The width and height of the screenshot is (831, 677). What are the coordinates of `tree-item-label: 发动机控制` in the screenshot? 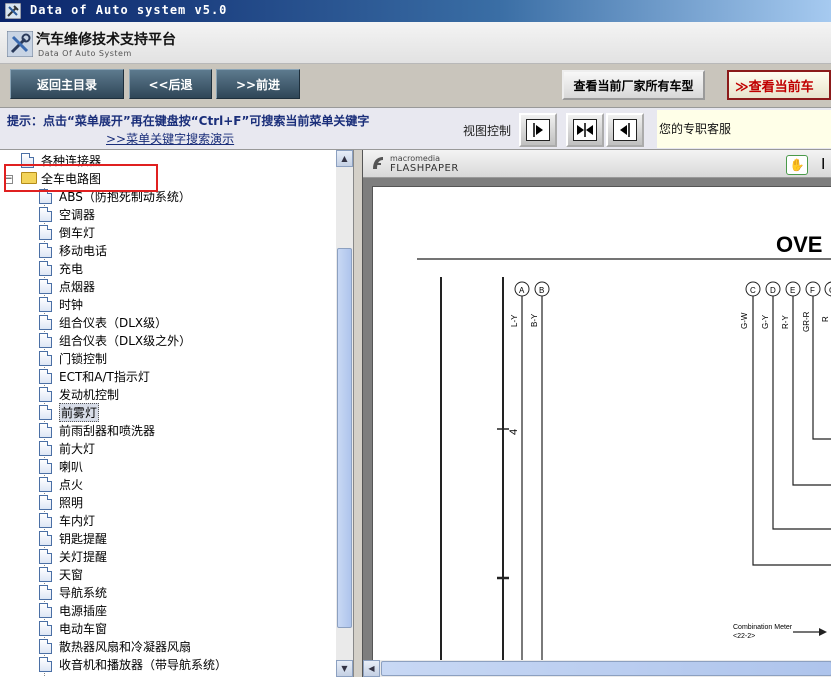 It's located at (89, 394).